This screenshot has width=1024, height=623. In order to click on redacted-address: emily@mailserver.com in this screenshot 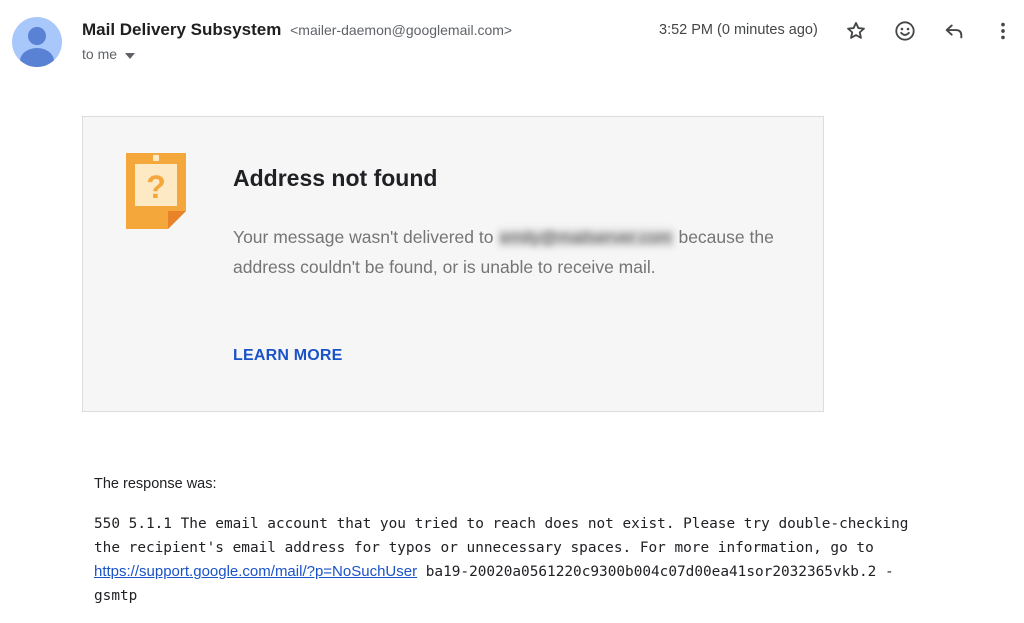, I will do `click(586, 238)`.